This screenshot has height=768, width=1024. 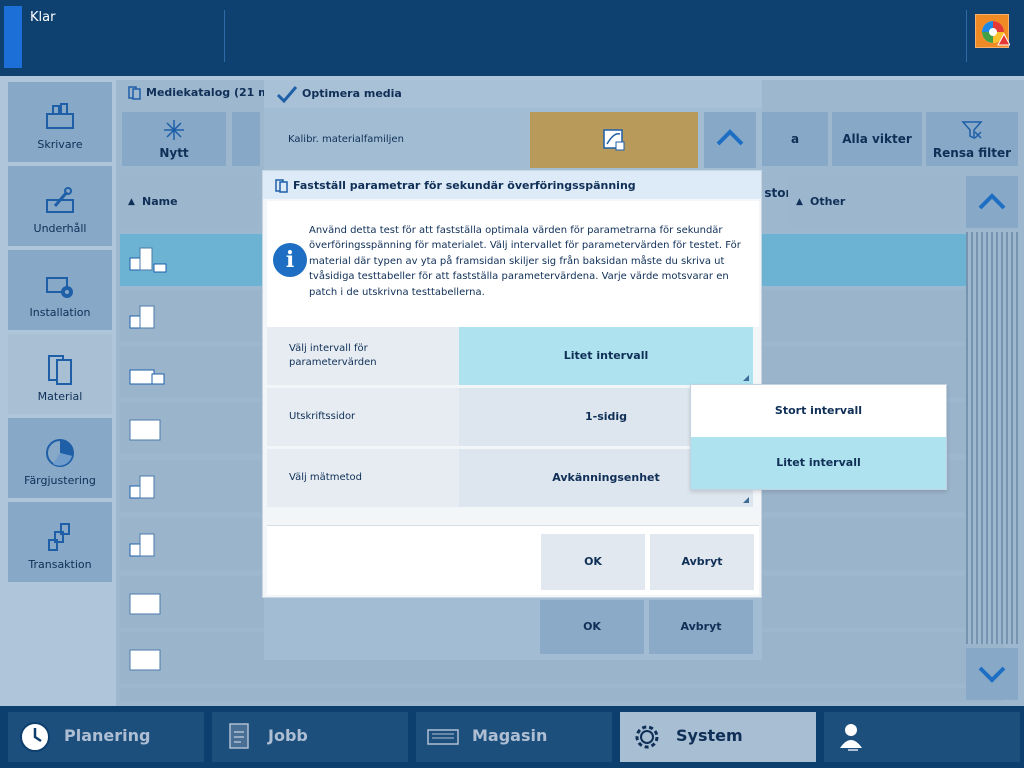 I want to click on clear-filter-button: Rensa filter, so click(x=972, y=139).